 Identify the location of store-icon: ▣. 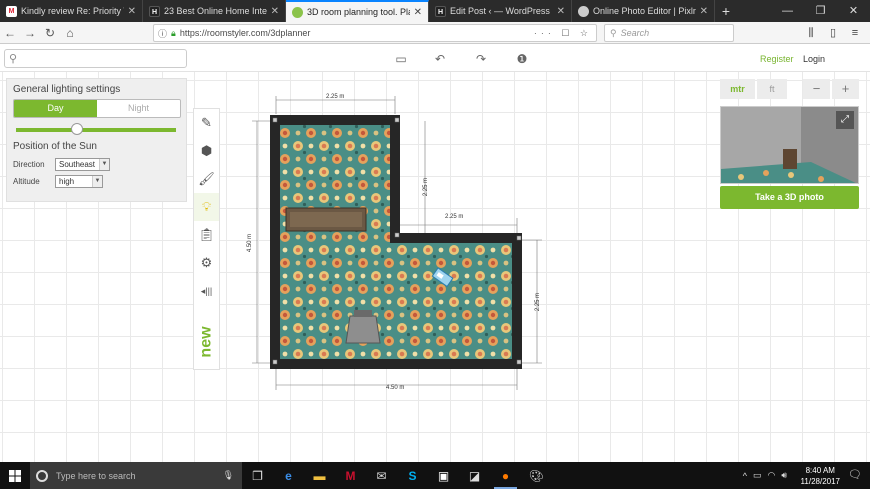
(443, 475).